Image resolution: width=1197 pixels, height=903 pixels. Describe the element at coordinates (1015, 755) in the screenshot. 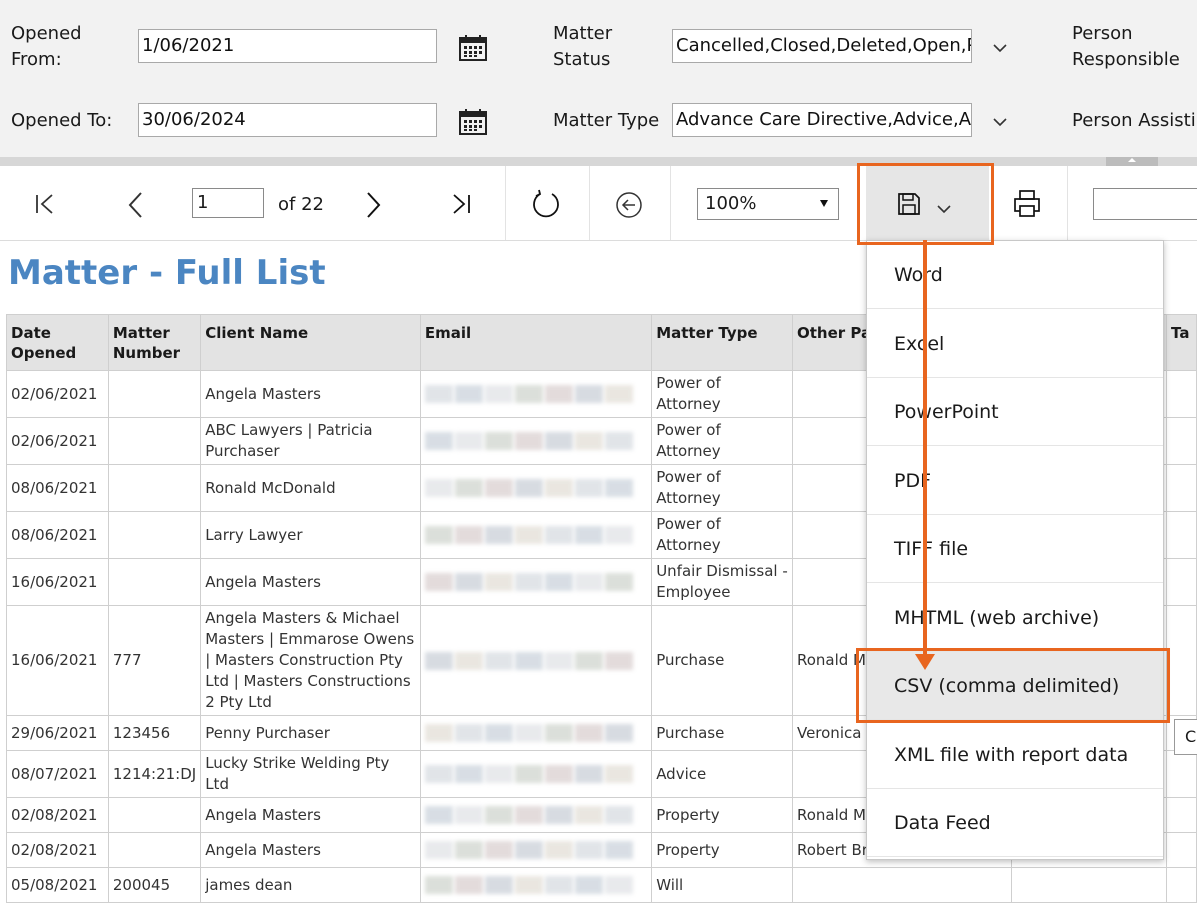

I see `export-option-xml-file-with-report-data: XML file with report data` at that location.